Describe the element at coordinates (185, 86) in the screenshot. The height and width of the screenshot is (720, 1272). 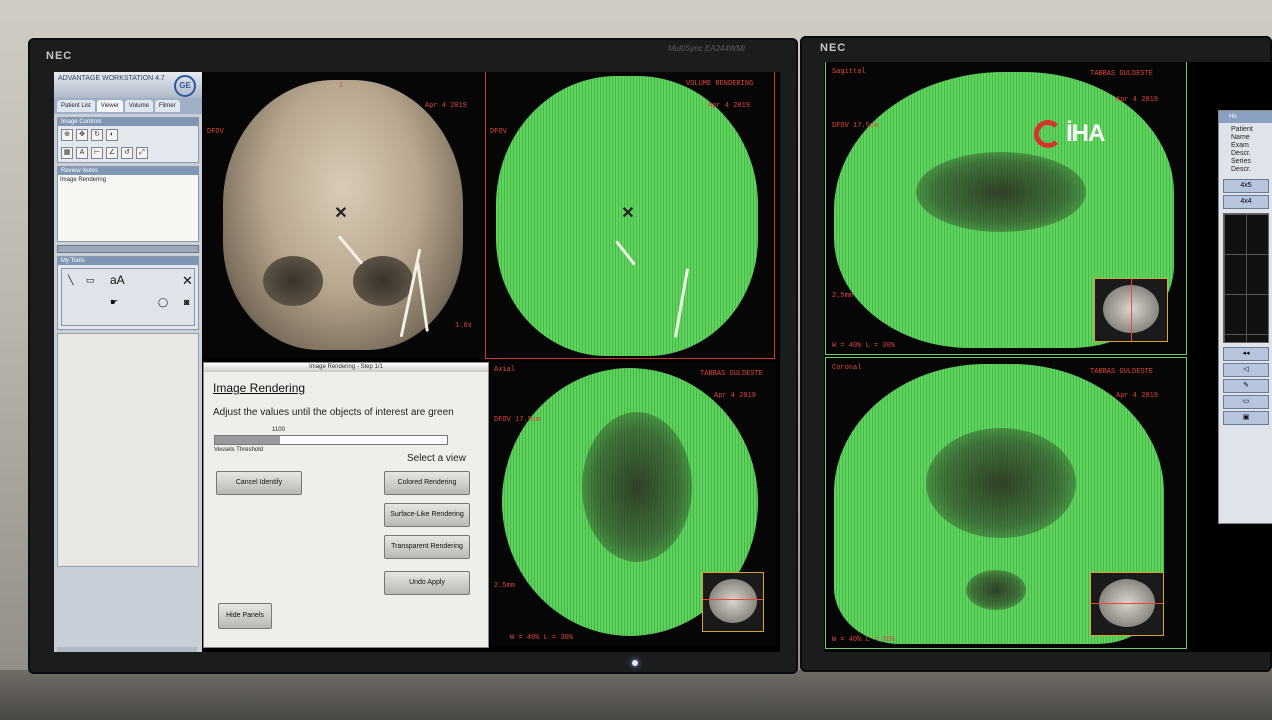
I see `ge-logo: GE` at that location.